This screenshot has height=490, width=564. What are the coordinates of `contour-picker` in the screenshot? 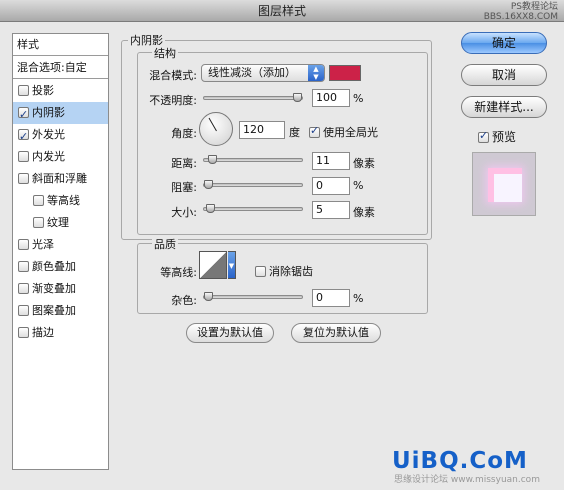 It's located at (213, 265).